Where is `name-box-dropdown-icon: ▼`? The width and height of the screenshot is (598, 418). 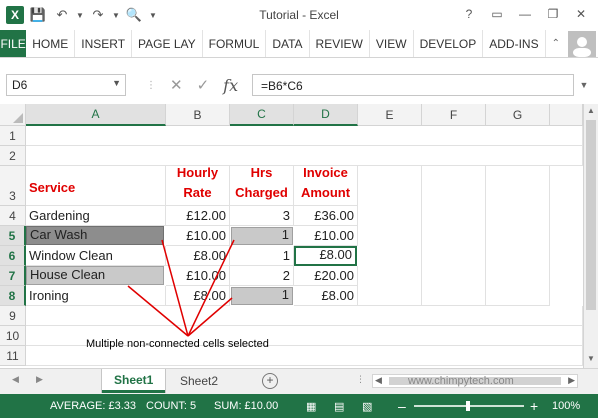 name-box-dropdown-icon: ▼ is located at coordinates (116, 83).